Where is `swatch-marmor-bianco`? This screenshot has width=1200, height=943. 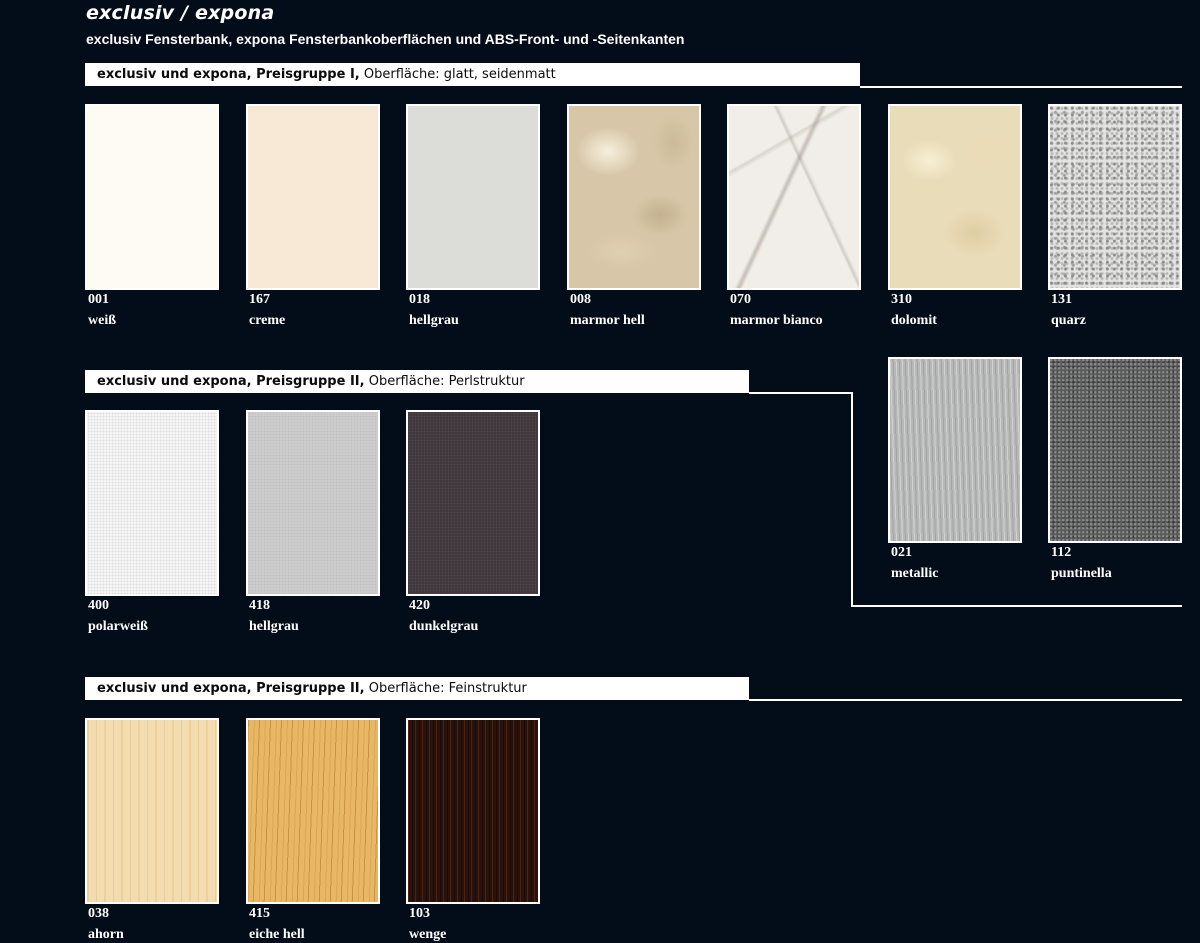 swatch-marmor-bianco is located at coordinates (794, 197).